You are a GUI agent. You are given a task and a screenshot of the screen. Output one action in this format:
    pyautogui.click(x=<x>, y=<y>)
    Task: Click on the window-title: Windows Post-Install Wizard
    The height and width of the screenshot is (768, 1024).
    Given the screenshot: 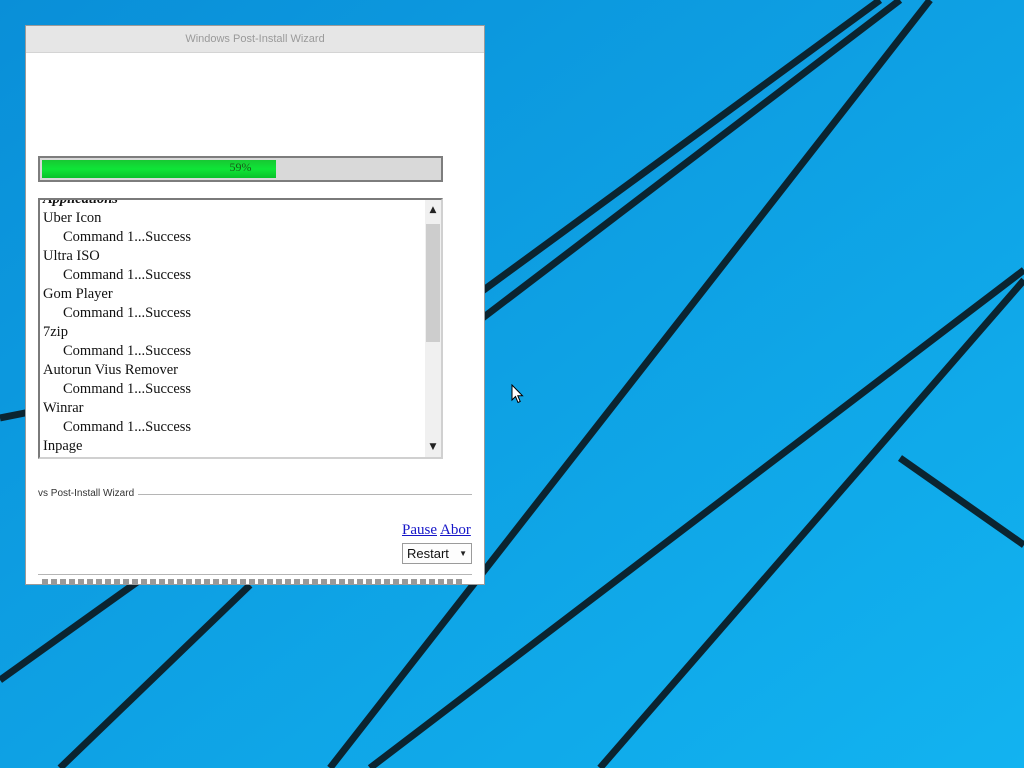 What is the action you would take?
    pyautogui.click(x=255, y=39)
    